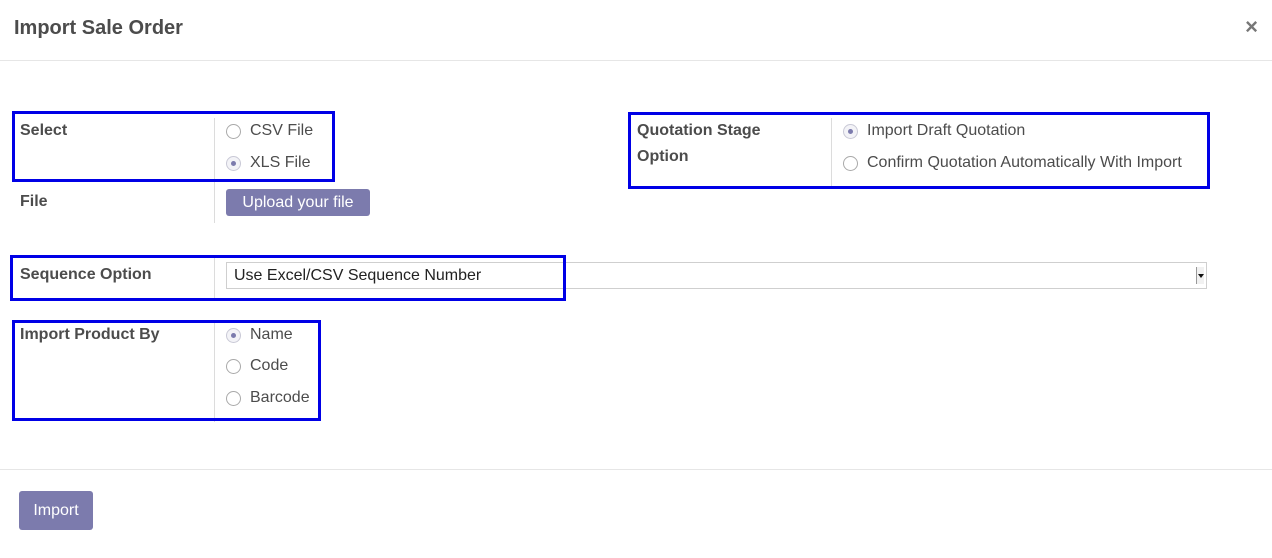 The height and width of the screenshot is (558, 1272). I want to click on radio-product-by-barcode: Barcode, so click(268, 398).